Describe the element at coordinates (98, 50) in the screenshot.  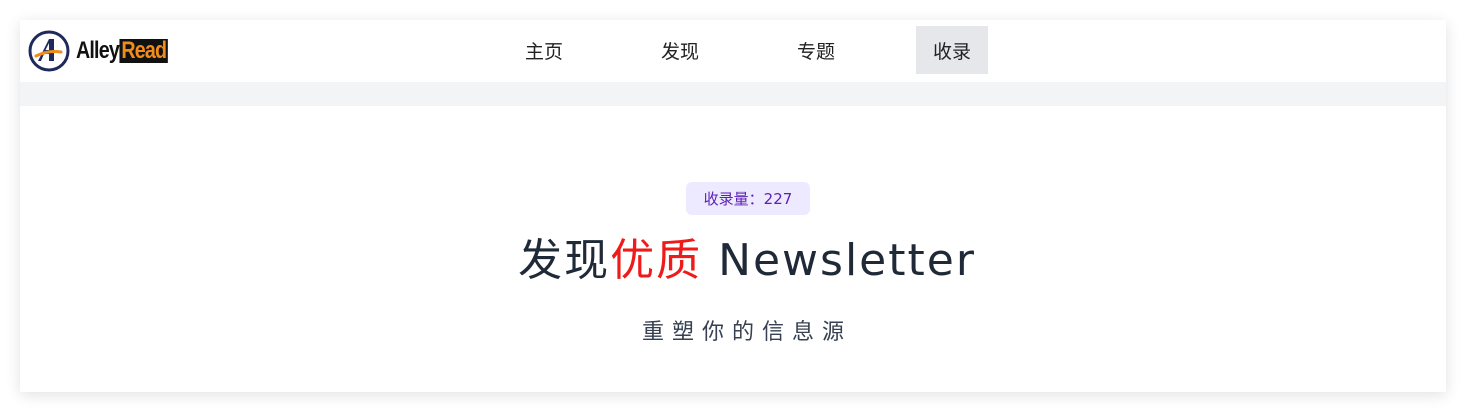
I see `brand-name-part1: Alley` at that location.